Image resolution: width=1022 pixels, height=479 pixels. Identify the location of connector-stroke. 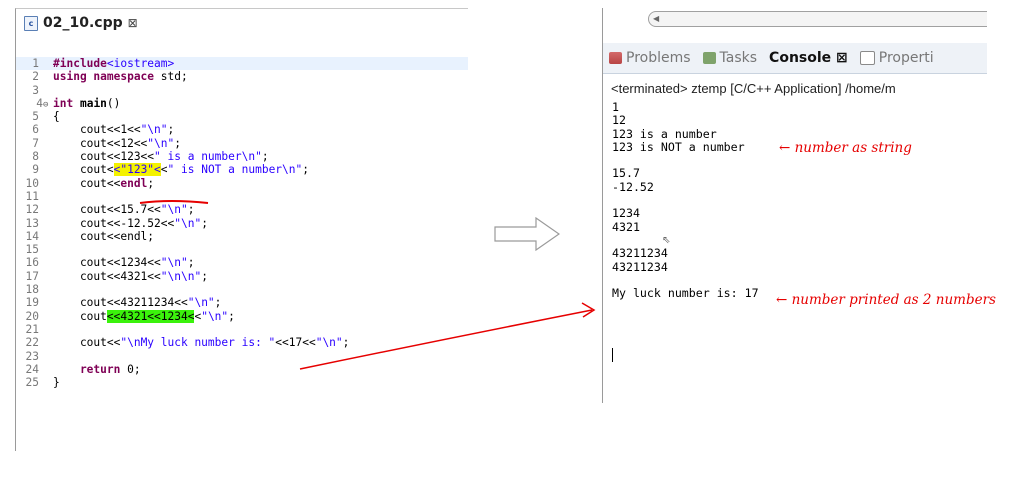
(446, 339).